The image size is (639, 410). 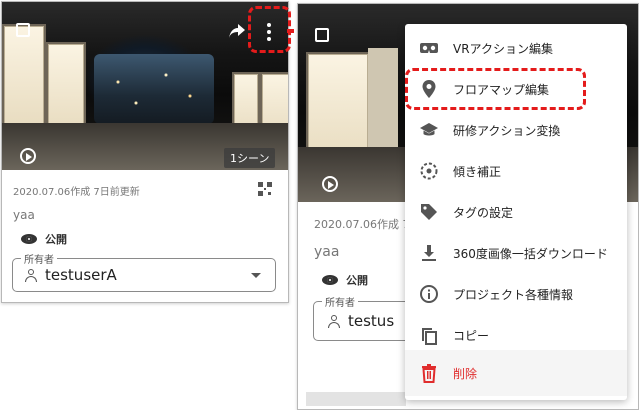 What do you see at coordinates (24, 76) in the screenshot?
I see `window-left` at bounding box center [24, 76].